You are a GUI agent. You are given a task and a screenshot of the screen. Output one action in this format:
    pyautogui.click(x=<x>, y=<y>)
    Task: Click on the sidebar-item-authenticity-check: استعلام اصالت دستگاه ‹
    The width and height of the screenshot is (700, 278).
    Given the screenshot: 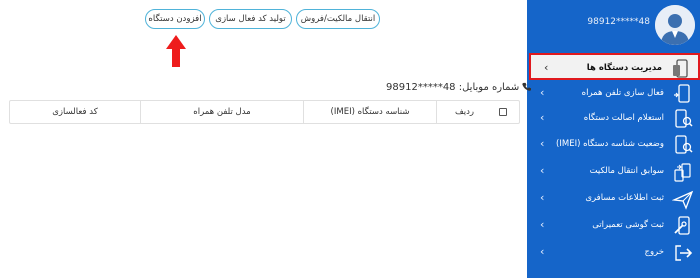 What is the action you would take?
    pyautogui.click(x=613, y=118)
    